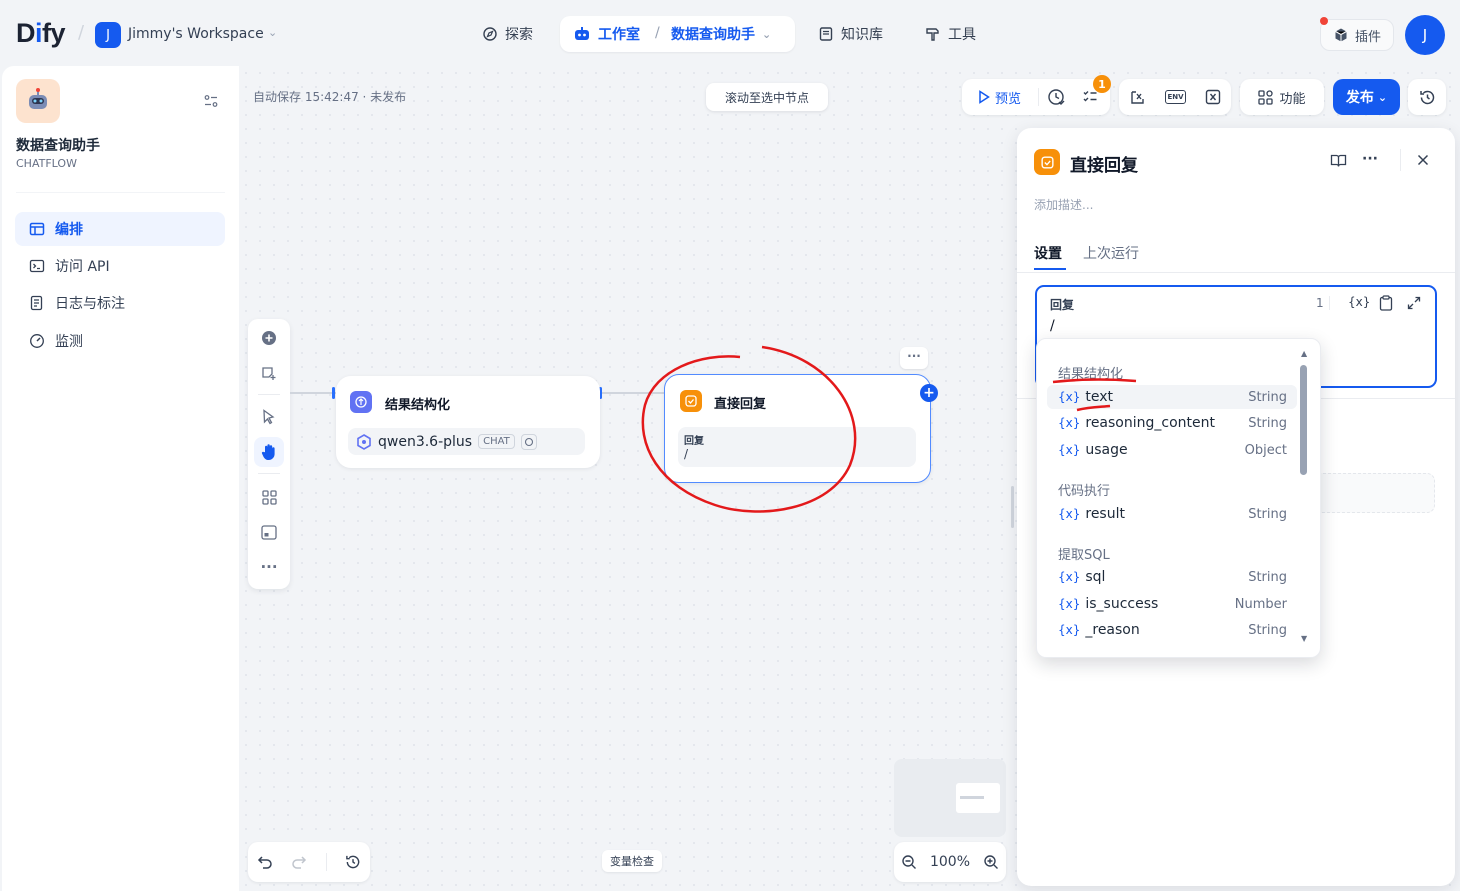 The width and height of the screenshot is (1460, 891). I want to click on variable-option: {x} is_success Number, so click(1172, 604).